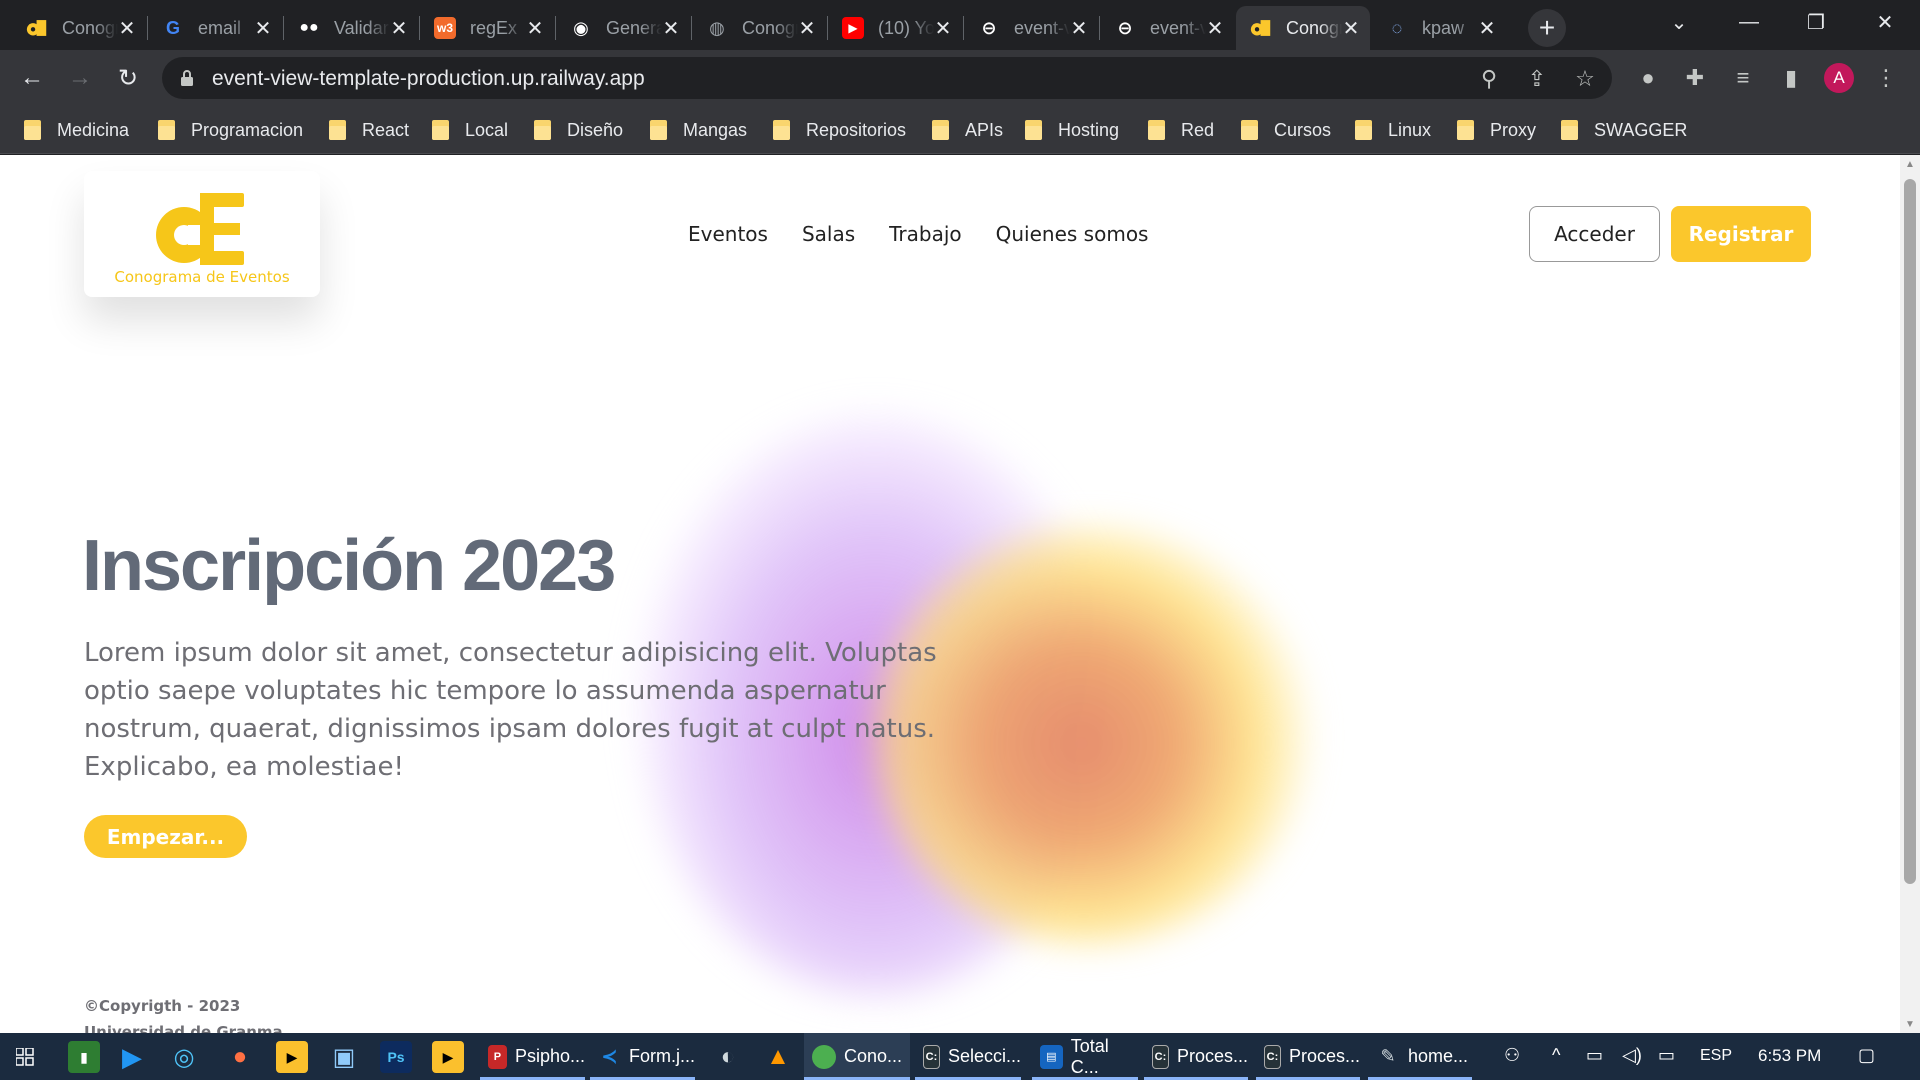  What do you see at coordinates (470, 130) in the screenshot?
I see `bookmark-folder: Local` at bounding box center [470, 130].